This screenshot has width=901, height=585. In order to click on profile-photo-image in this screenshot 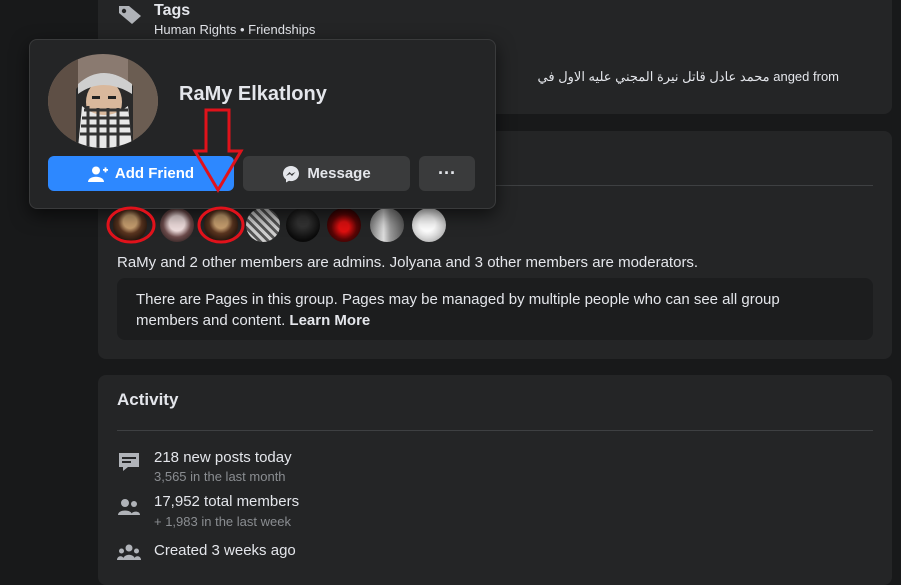, I will do `click(103, 101)`.